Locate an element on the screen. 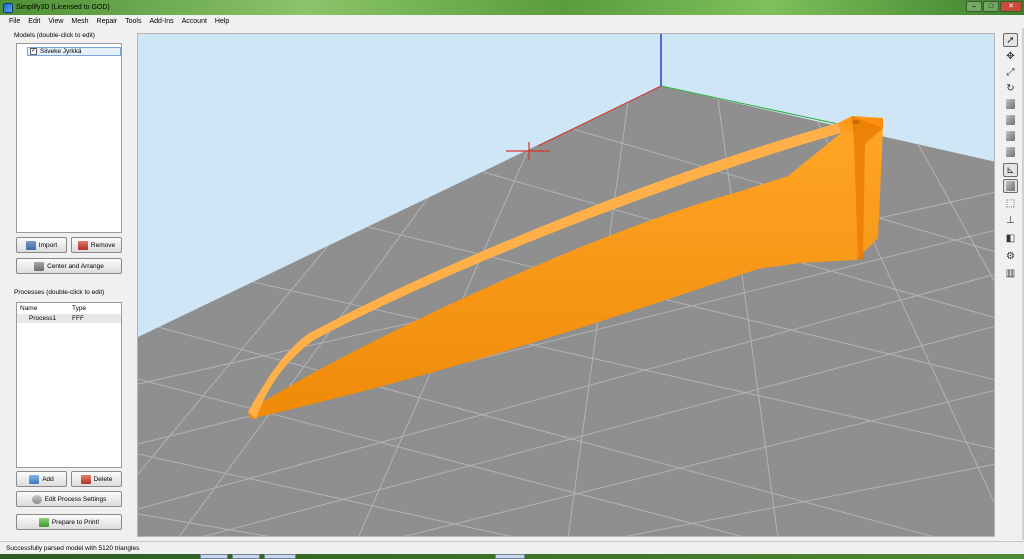  remove-button: Remove is located at coordinates (96, 245).